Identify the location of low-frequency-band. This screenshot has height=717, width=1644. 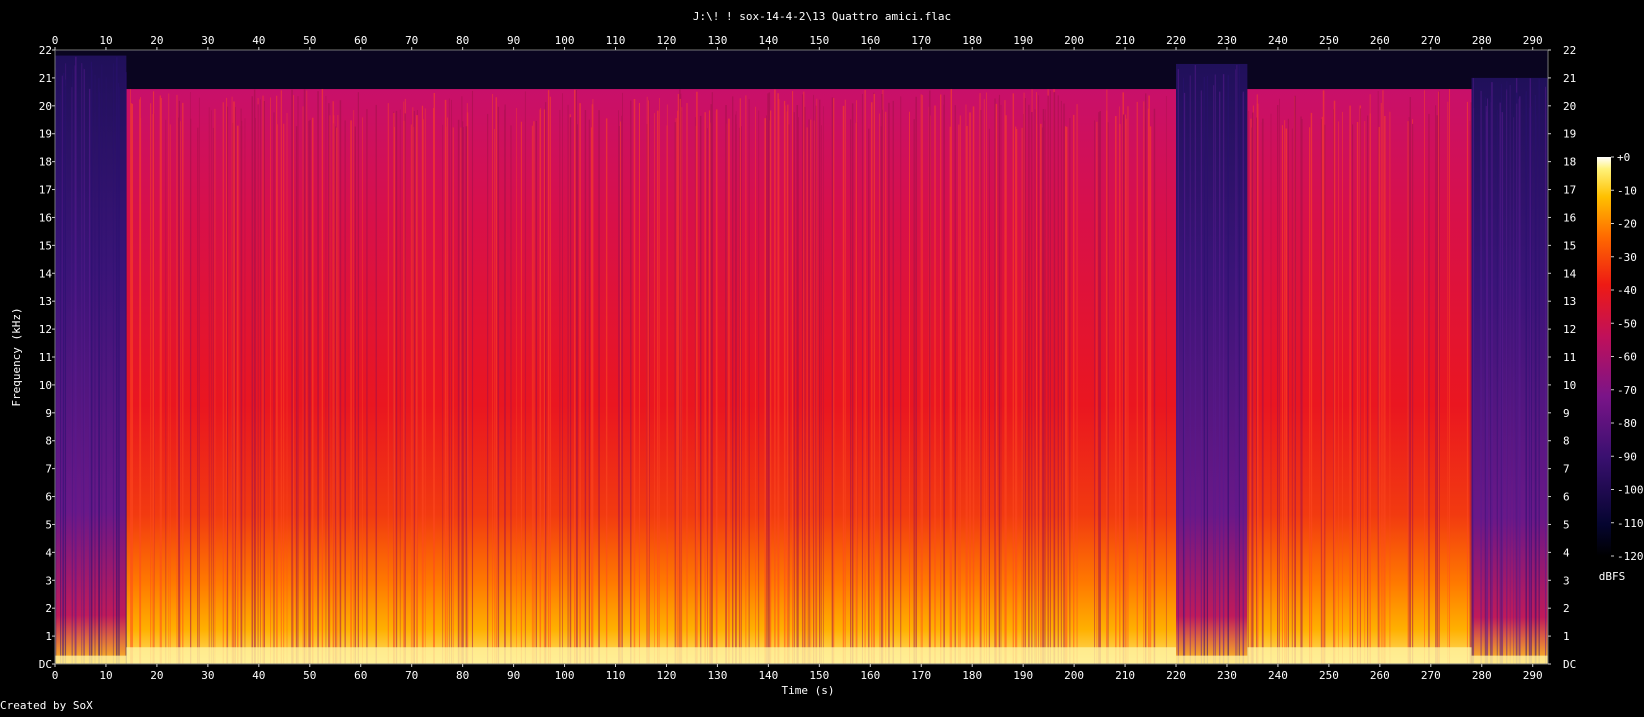
(801, 655).